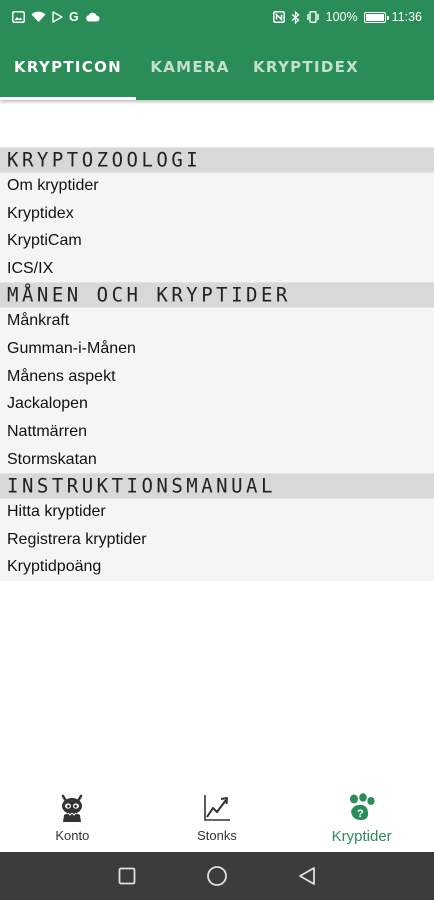 The width and height of the screenshot is (434, 900). What do you see at coordinates (217, 539) in the screenshot?
I see `list-item-registrera-kryptider: Registrera kryptider` at bounding box center [217, 539].